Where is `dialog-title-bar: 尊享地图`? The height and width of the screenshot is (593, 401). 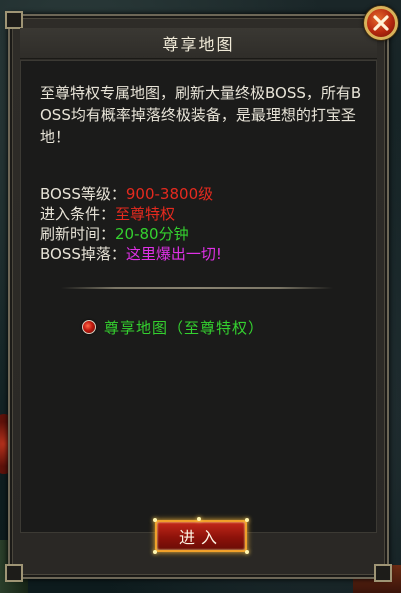
dialog-title-bar: 尊享地图 is located at coordinates (198, 43).